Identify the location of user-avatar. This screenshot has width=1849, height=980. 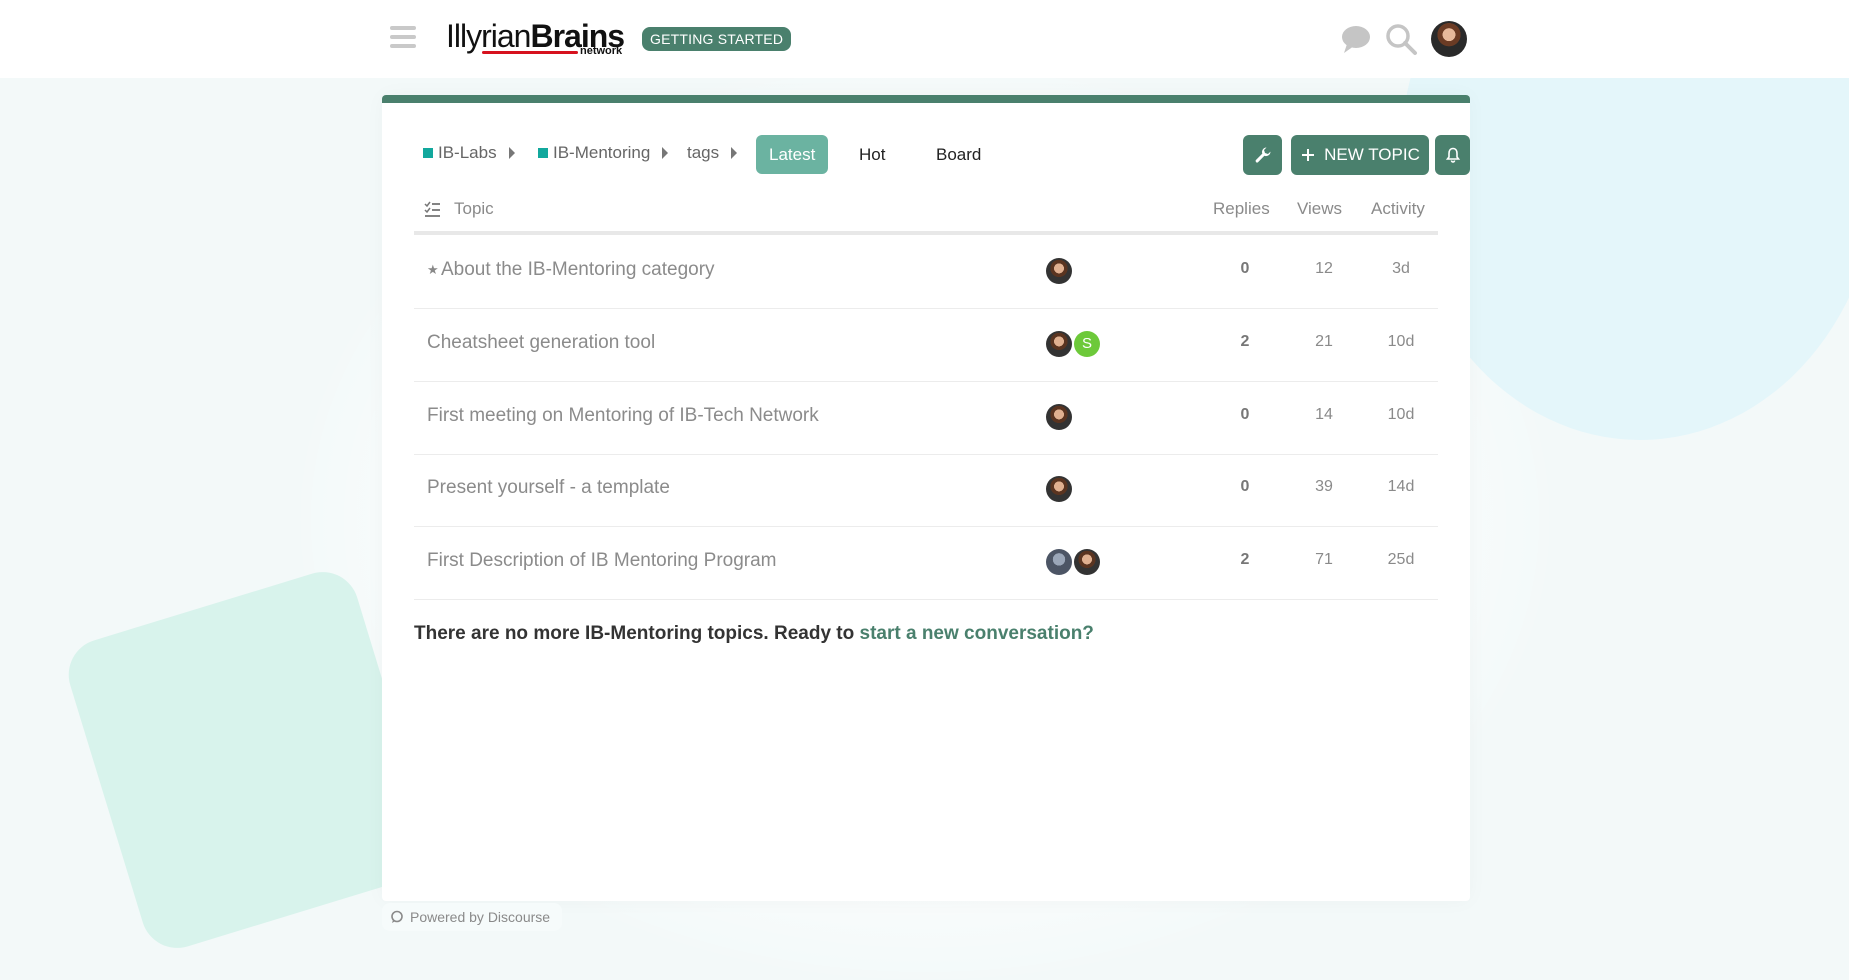
(1449, 39).